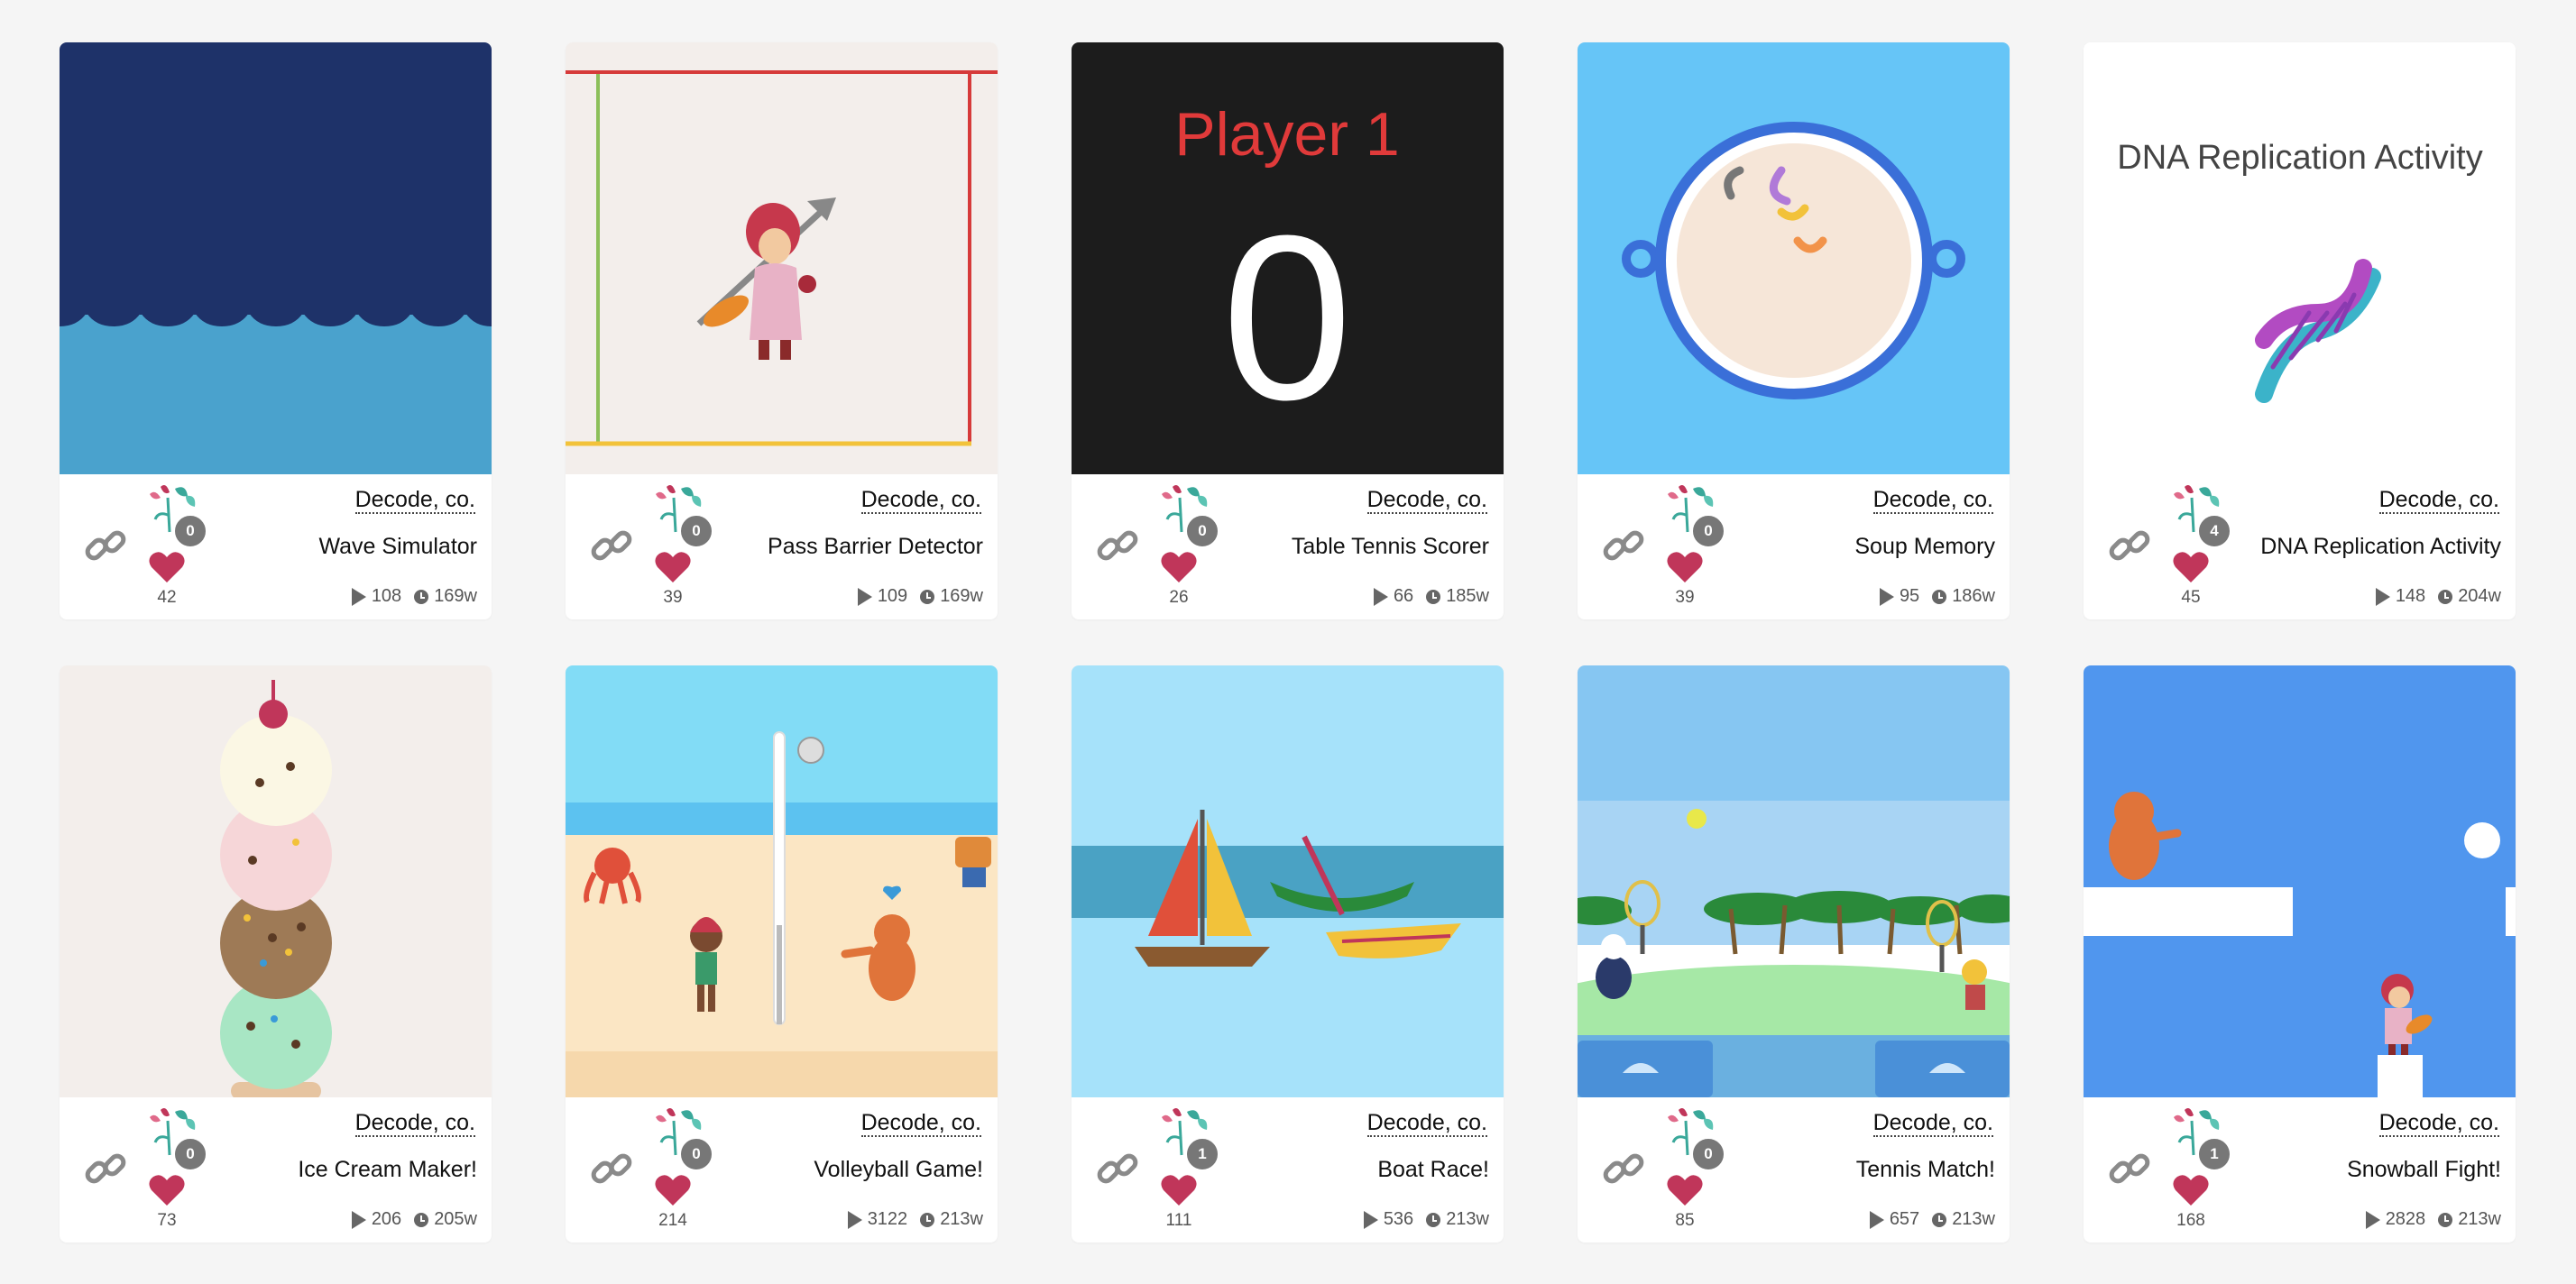 The height and width of the screenshot is (1284, 2576). Describe the element at coordinates (2300, 881) in the screenshot. I see `snowball-fight-thumbnail` at that location.